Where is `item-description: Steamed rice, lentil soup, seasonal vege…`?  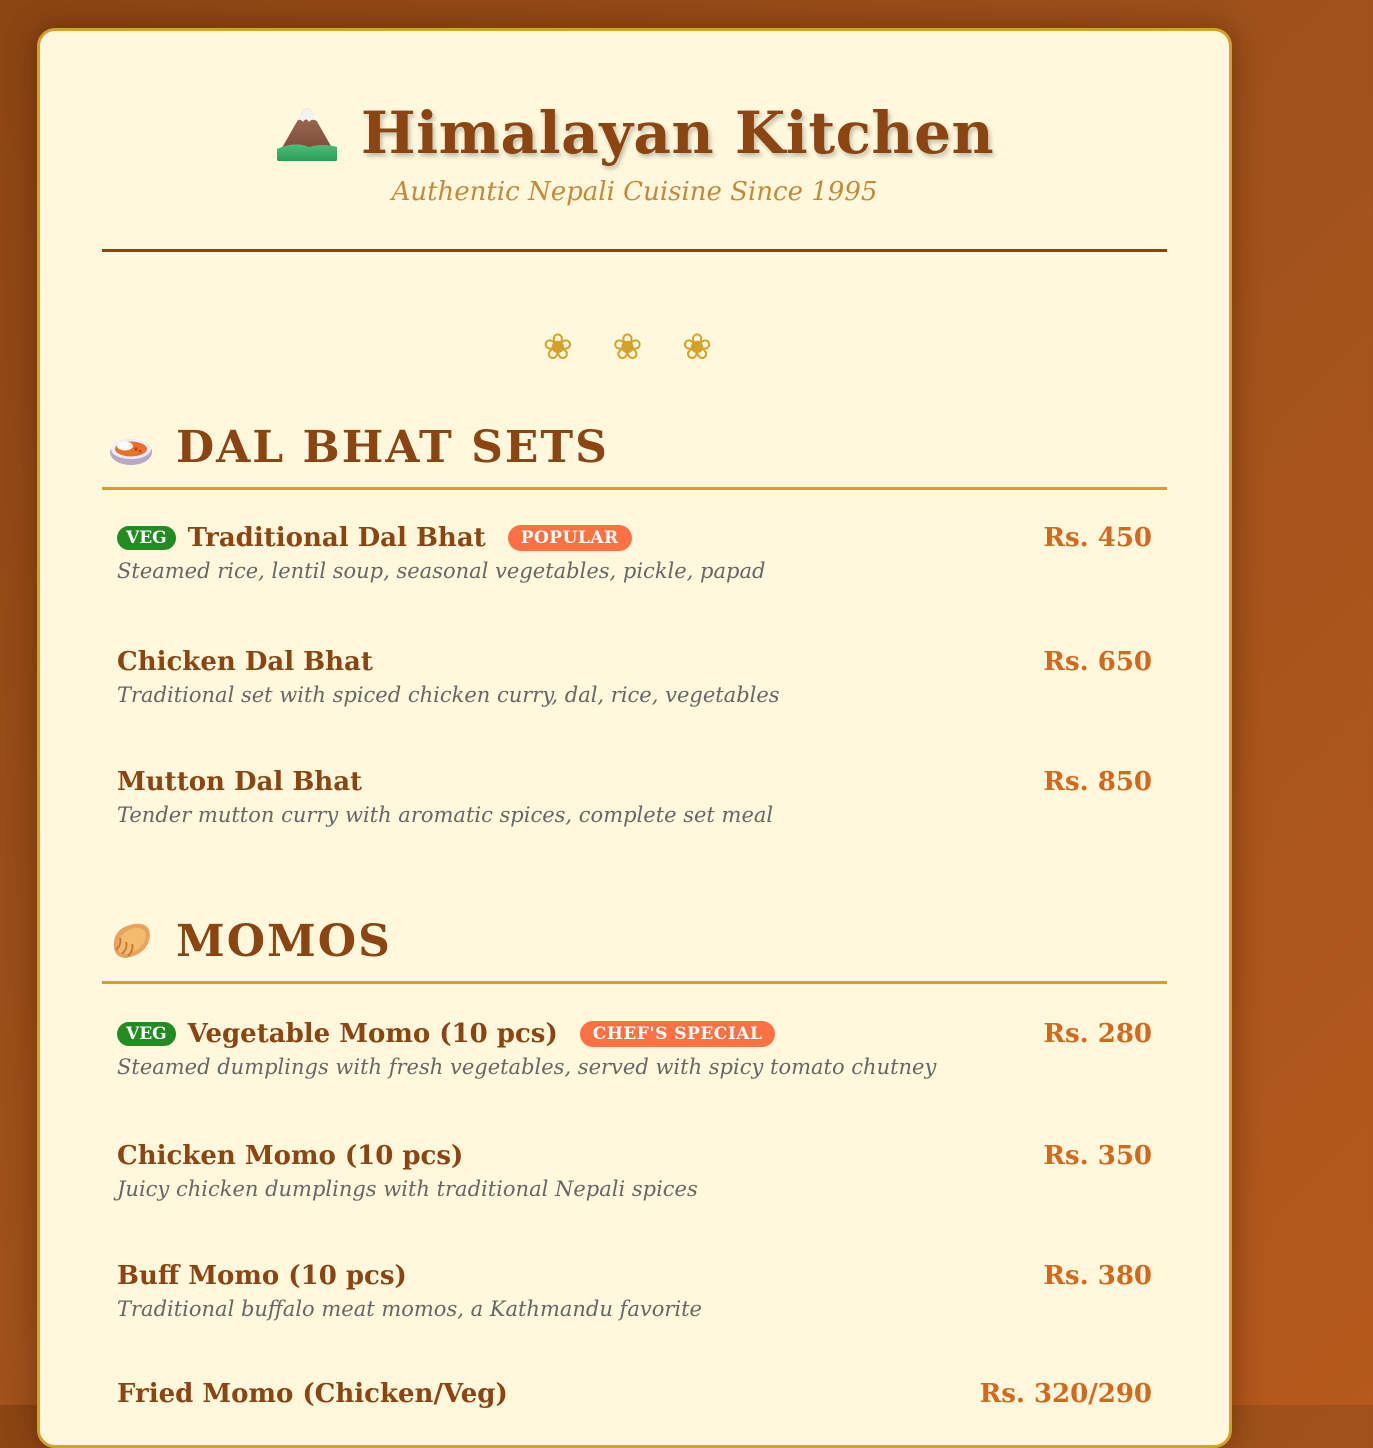 item-description: Steamed rice, lentil soup, seasonal vege… is located at coordinates (441, 571).